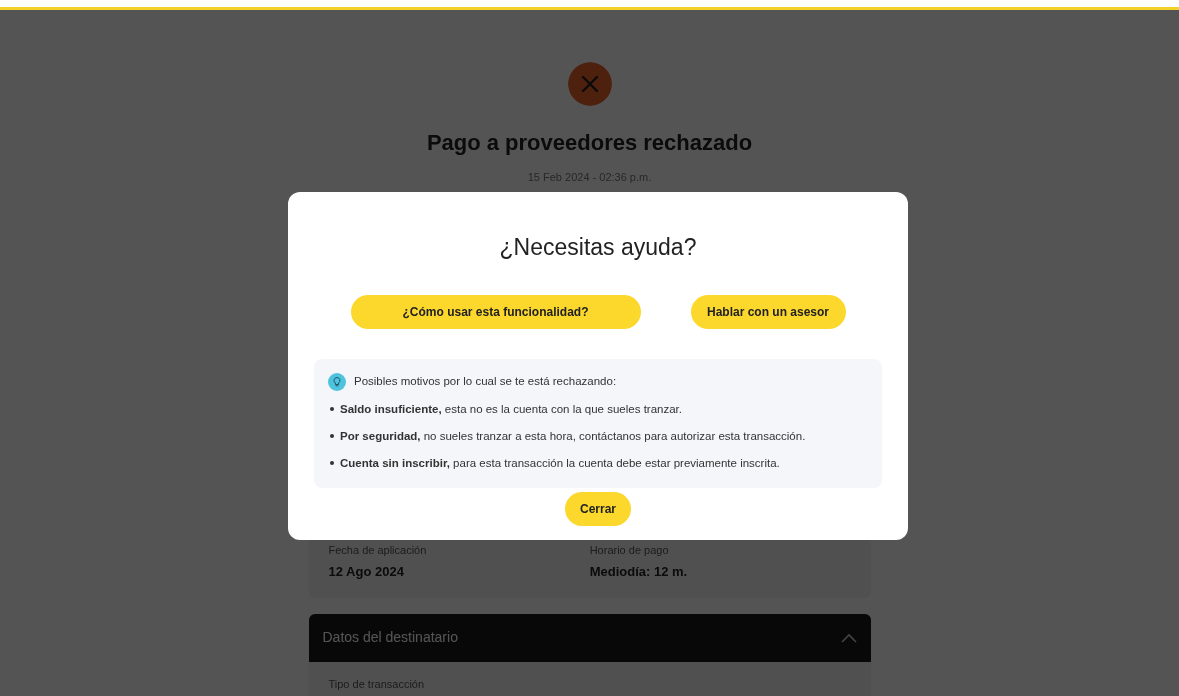  Describe the element at coordinates (390, 637) in the screenshot. I see `section-title: Datos del destinatario` at that location.